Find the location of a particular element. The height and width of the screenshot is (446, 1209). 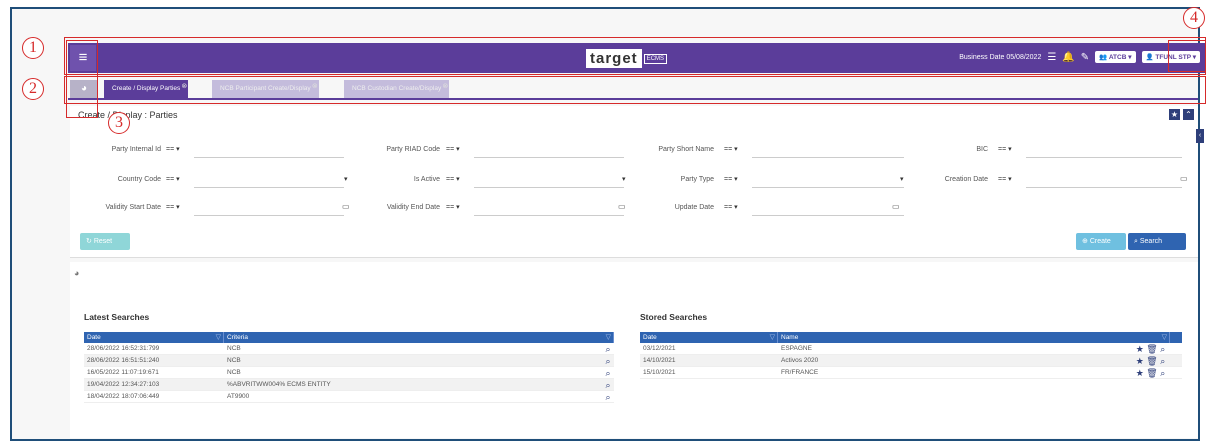

is-active-input is located at coordinates (549, 187).